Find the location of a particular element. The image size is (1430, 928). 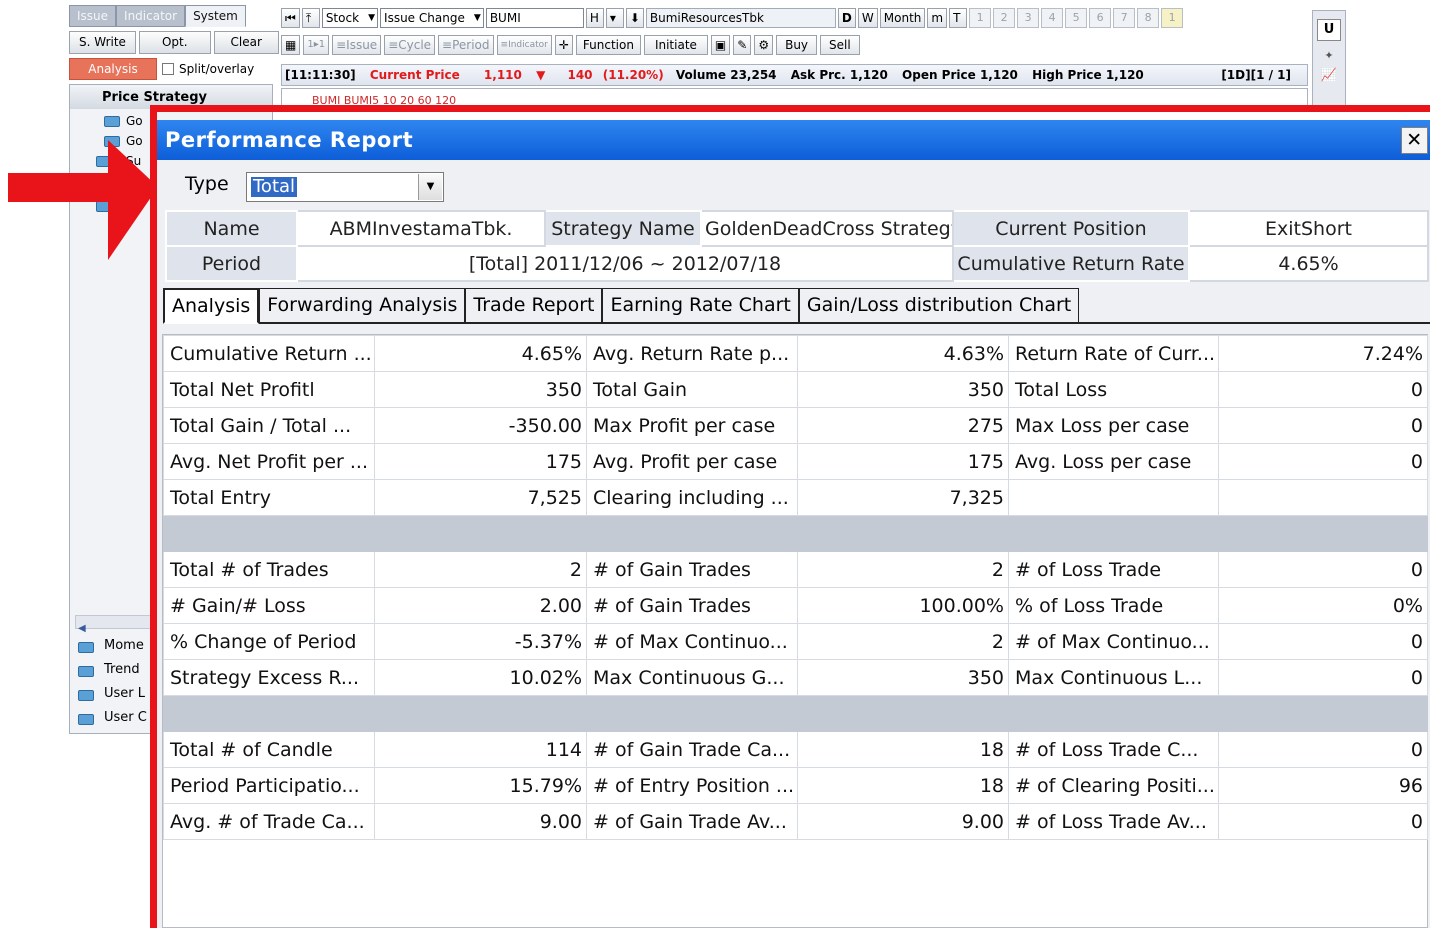

metric-value: 0% is located at coordinates (1323, 605).